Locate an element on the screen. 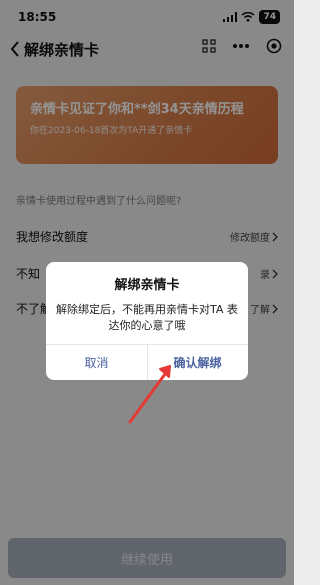 The width and height of the screenshot is (320, 585). pointer-arrow-icon is located at coordinates (149, 394).